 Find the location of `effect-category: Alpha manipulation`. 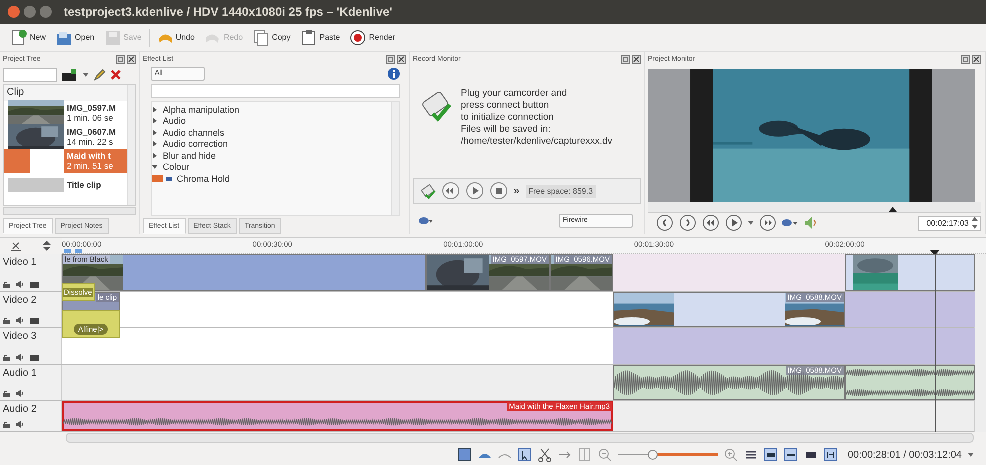

effect-category: Alpha manipulation is located at coordinates (271, 110).